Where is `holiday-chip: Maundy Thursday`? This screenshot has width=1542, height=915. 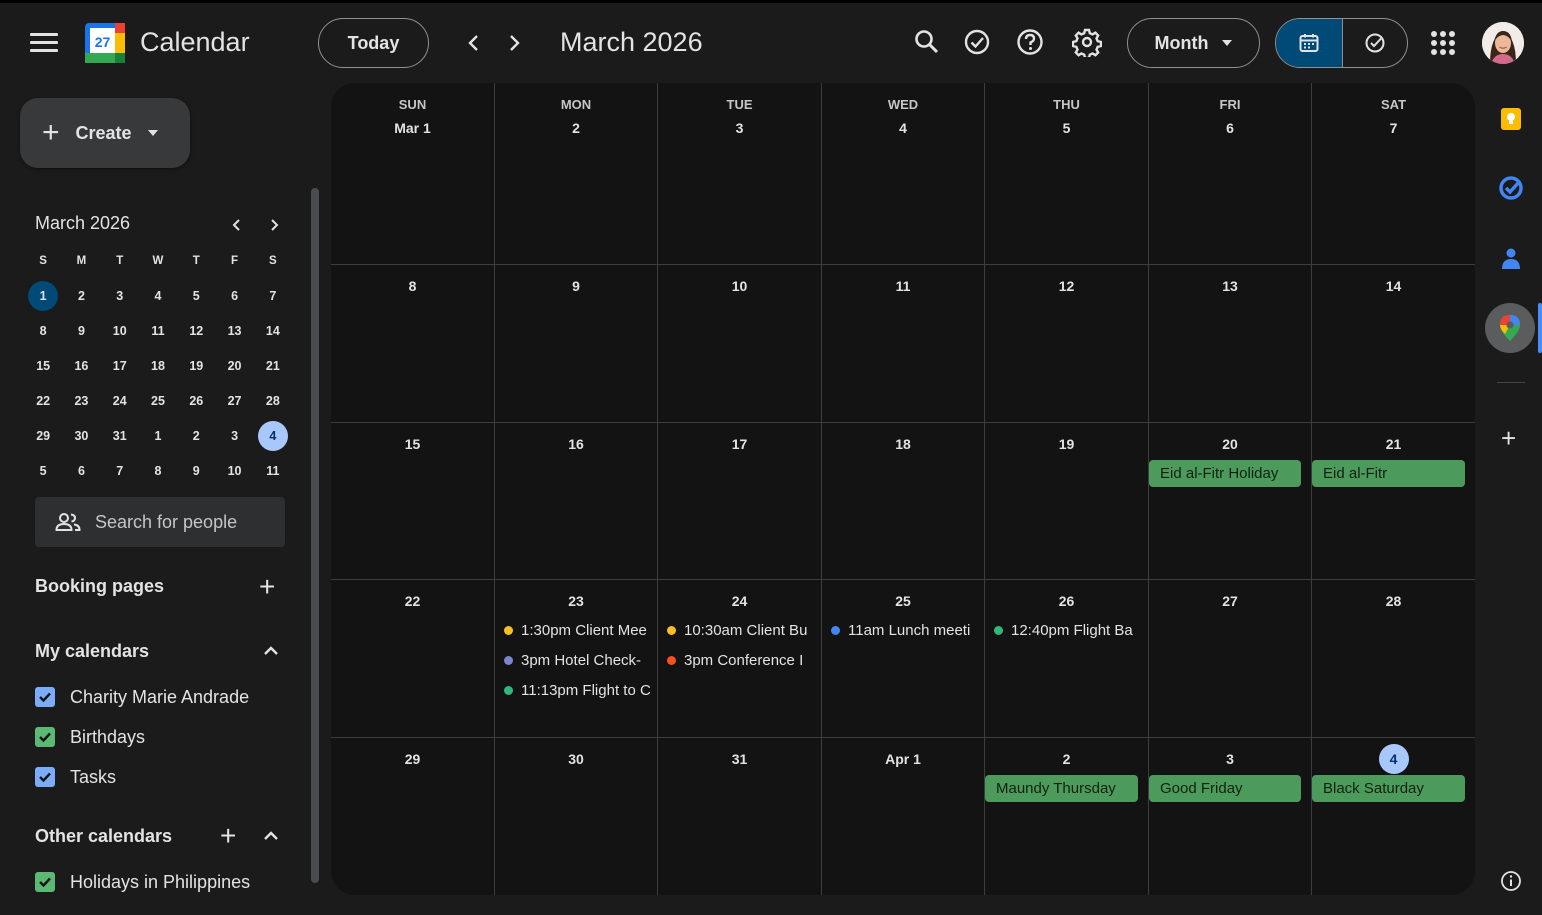
holiday-chip: Maundy Thursday is located at coordinates (1061, 788).